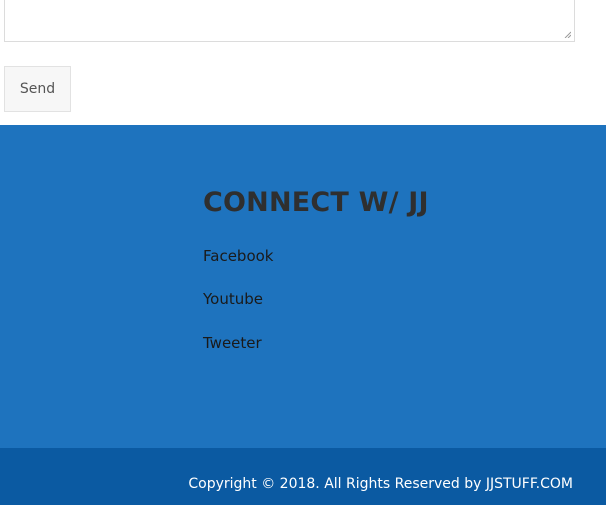 This screenshot has height=505, width=606. Describe the element at coordinates (232, 343) in the screenshot. I see `tweeter-link: Tweeter` at that location.